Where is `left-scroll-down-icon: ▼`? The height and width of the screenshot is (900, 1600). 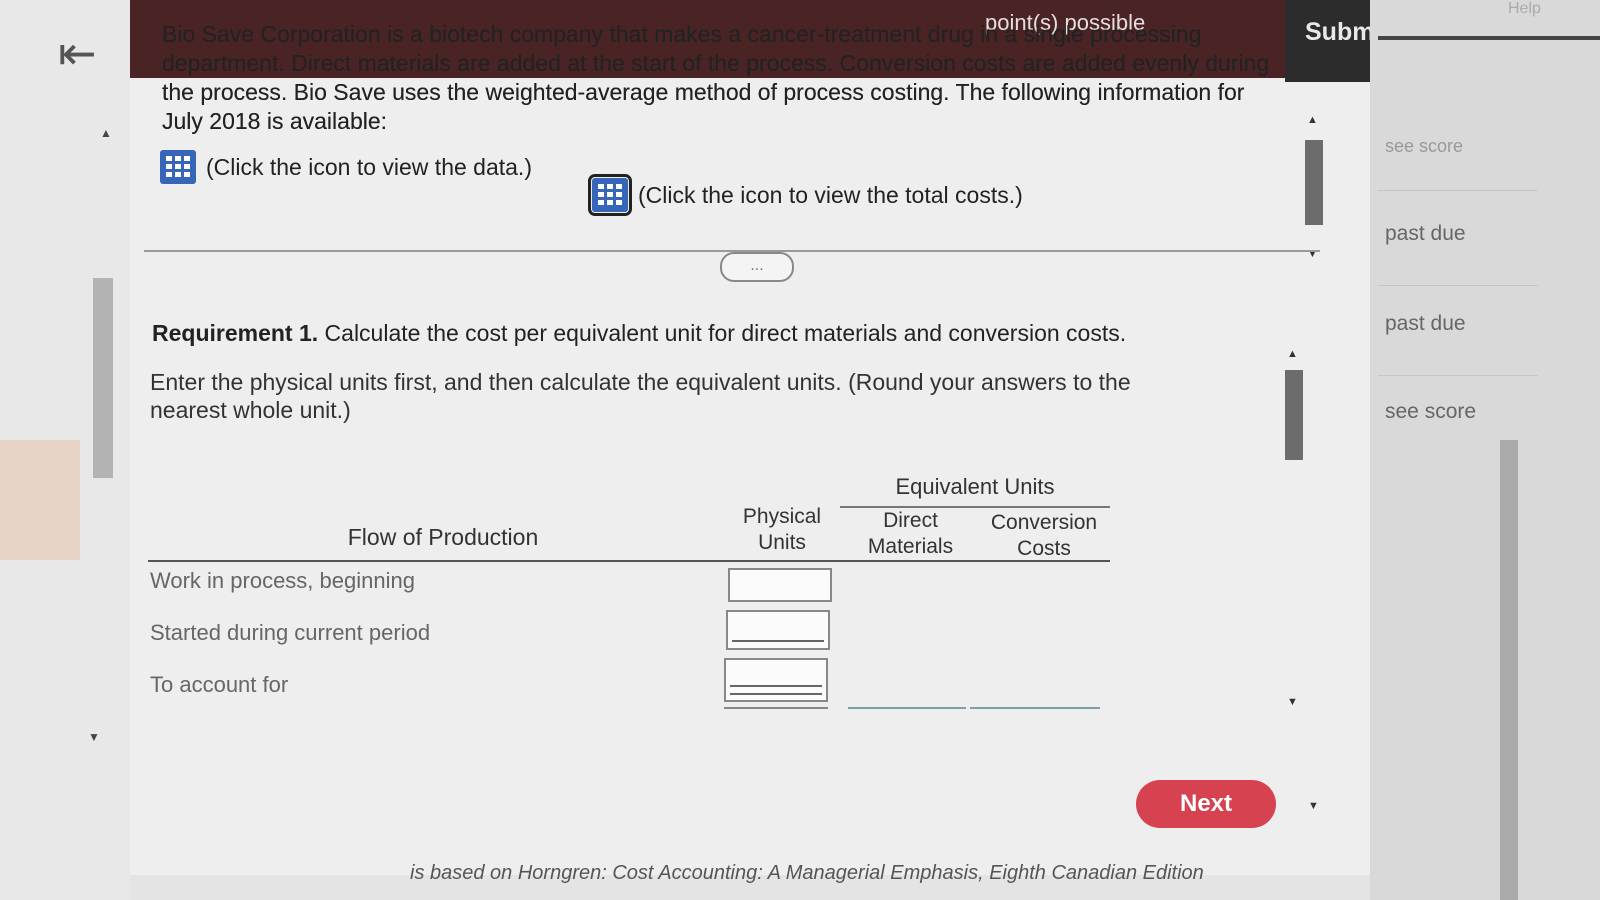
left-scroll-down-icon: ▼ is located at coordinates (94, 737).